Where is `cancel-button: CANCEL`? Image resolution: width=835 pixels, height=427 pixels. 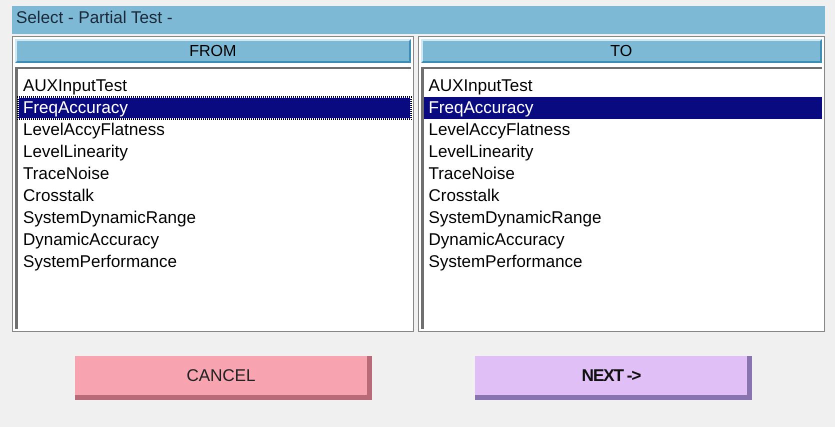 cancel-button: CANCEL is located at coordinates (223, 378).